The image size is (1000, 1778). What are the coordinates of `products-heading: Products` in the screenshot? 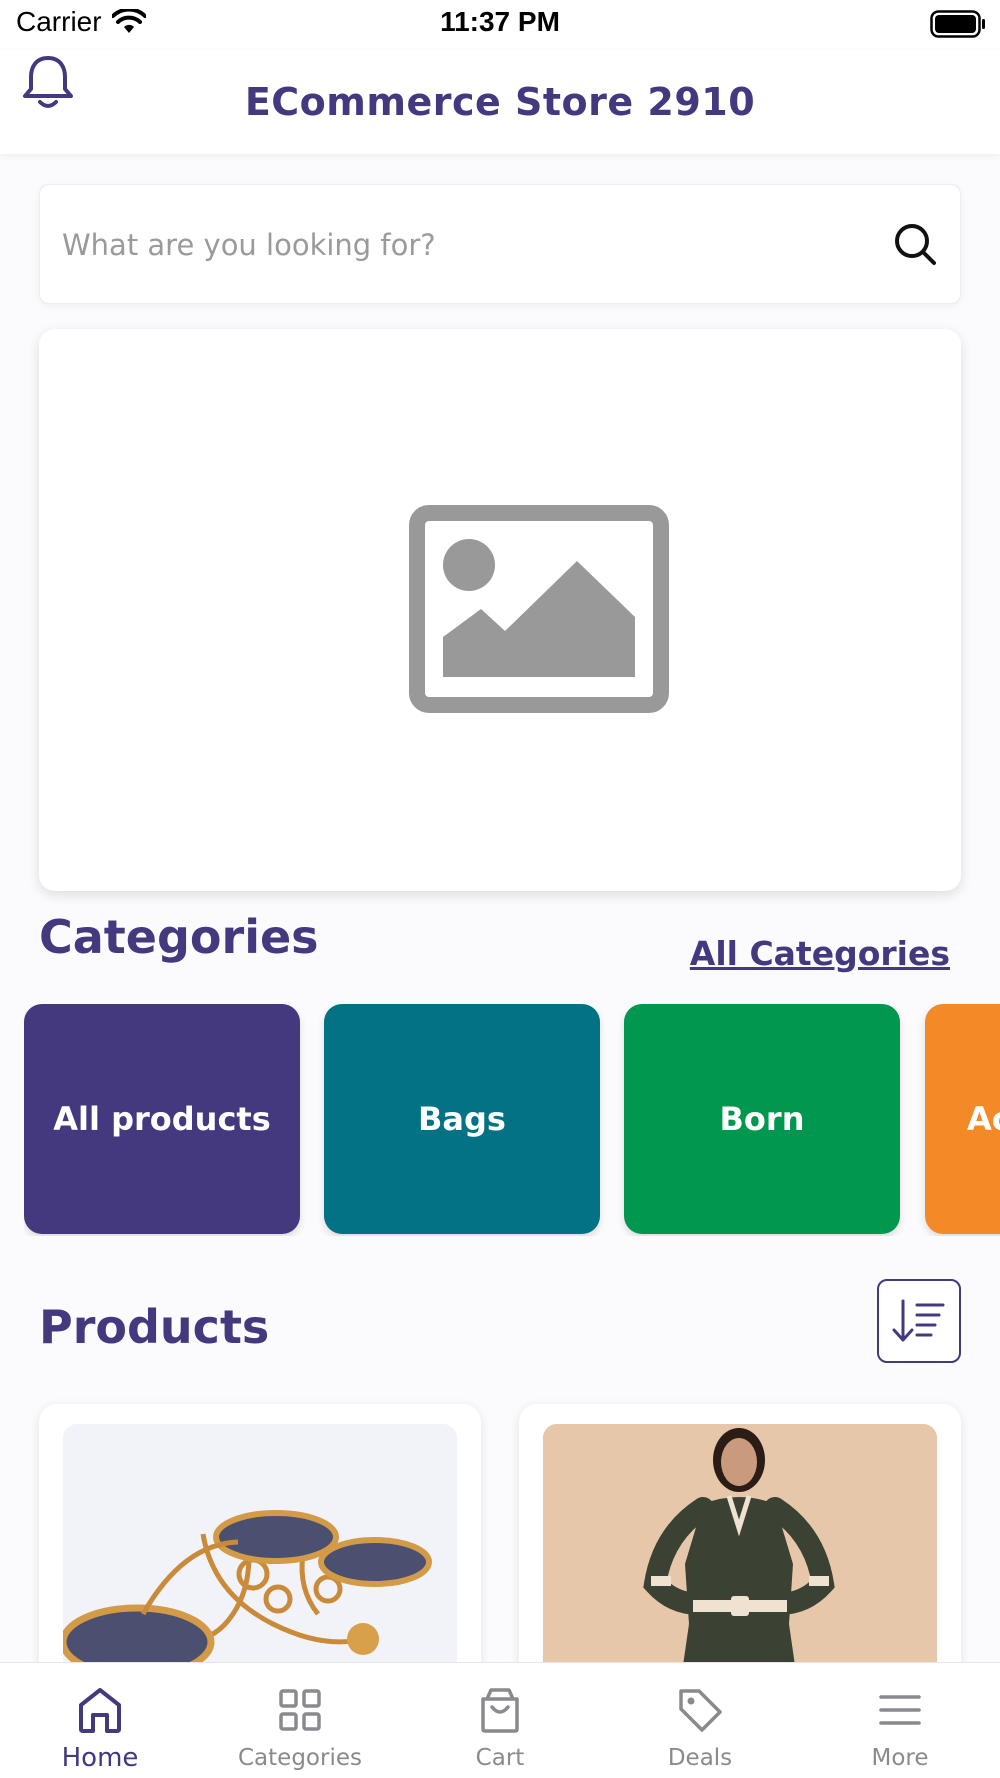 It's located at (154, 1327).